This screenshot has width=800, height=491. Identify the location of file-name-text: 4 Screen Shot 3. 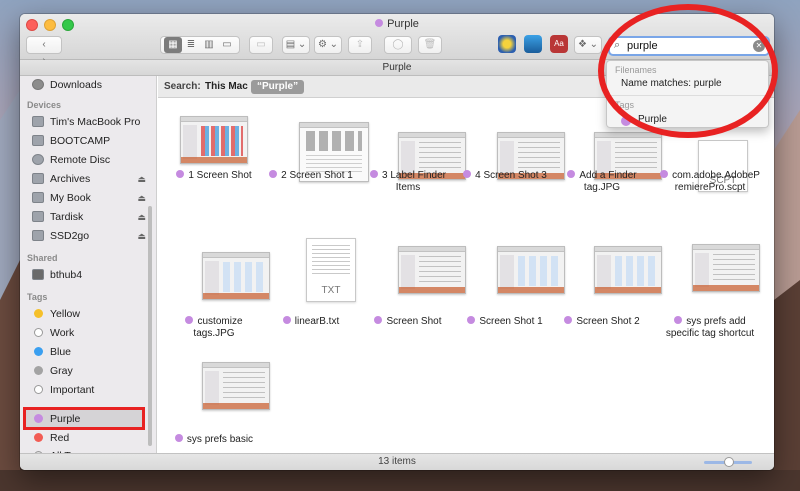
(511, 175).